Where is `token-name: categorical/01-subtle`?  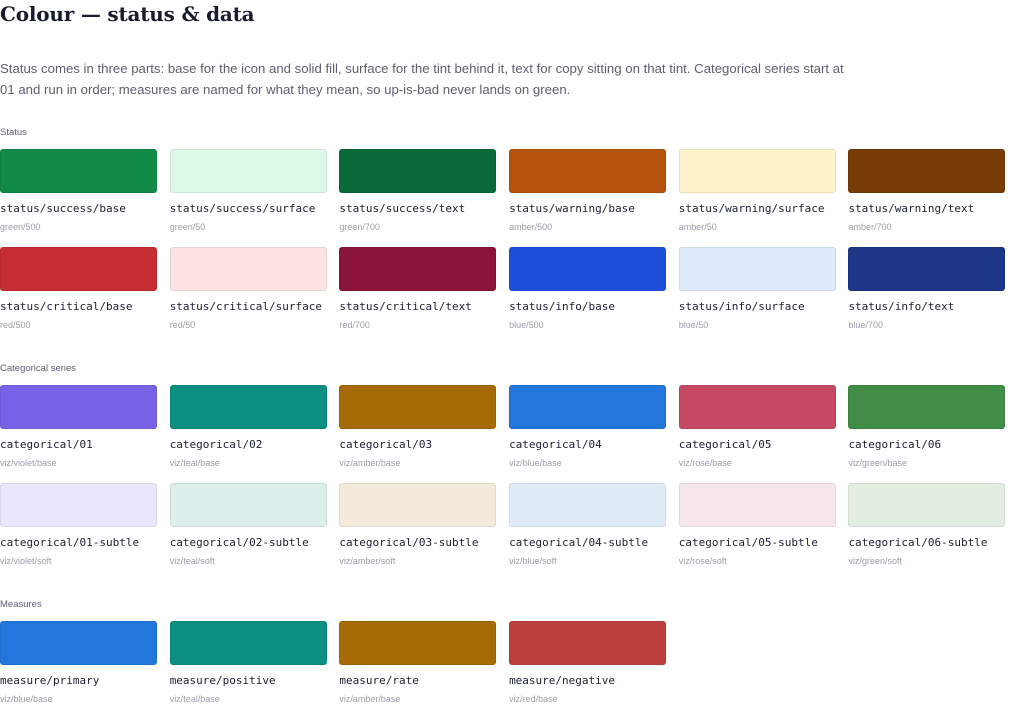
token-name: categorical/01-subtle is located at coordinates (70, 542).